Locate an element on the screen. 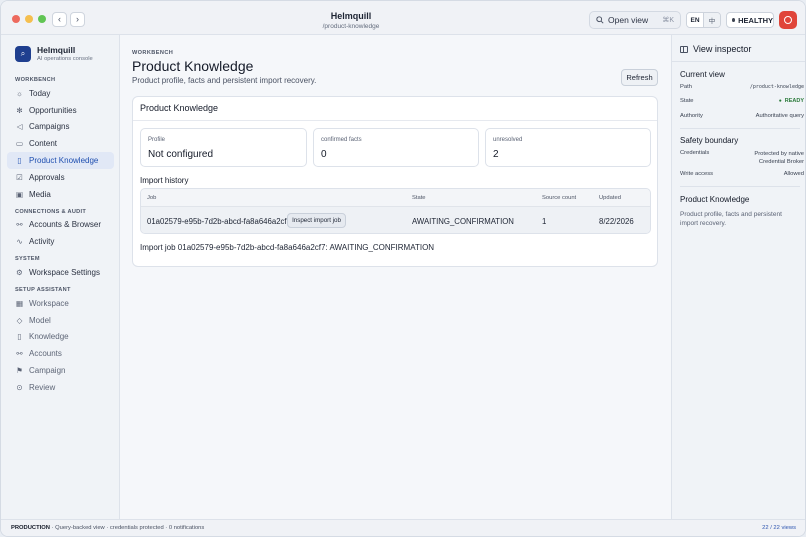  stat-value: 2 is located at coordinates (496, 154).